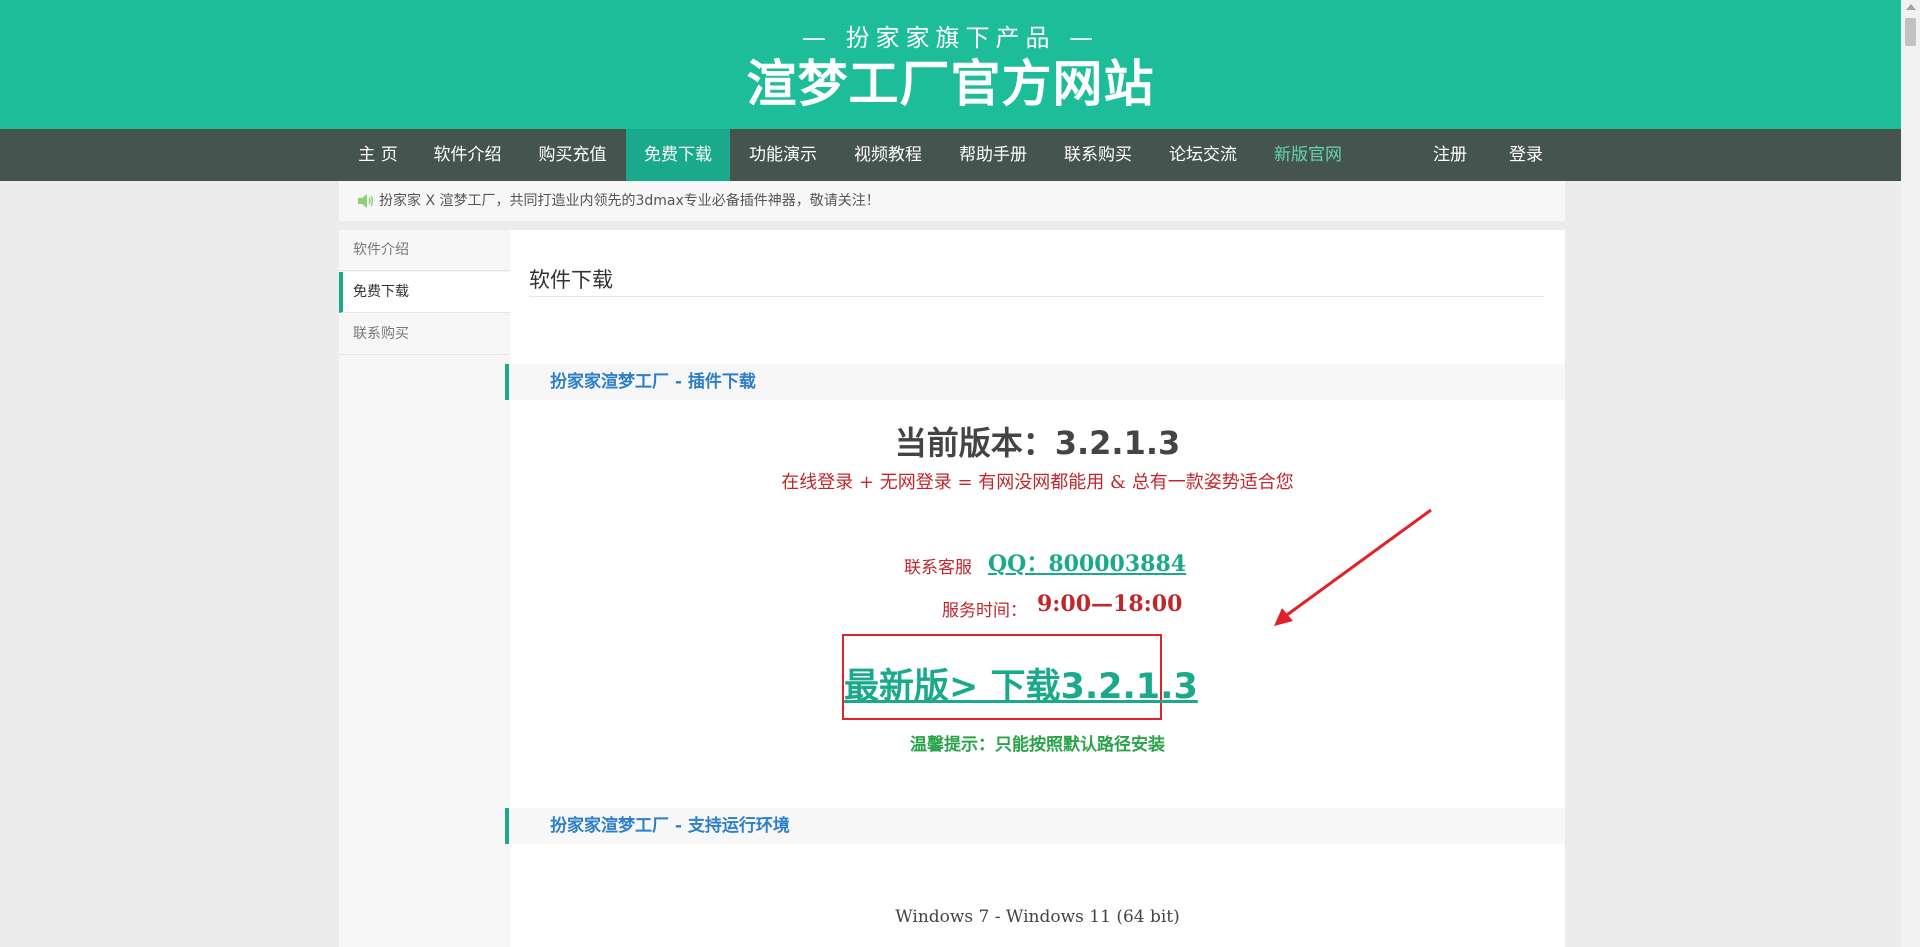  I want to click on sidebar: 软件介绍 免费下载 联系购买, so click(425, 588).